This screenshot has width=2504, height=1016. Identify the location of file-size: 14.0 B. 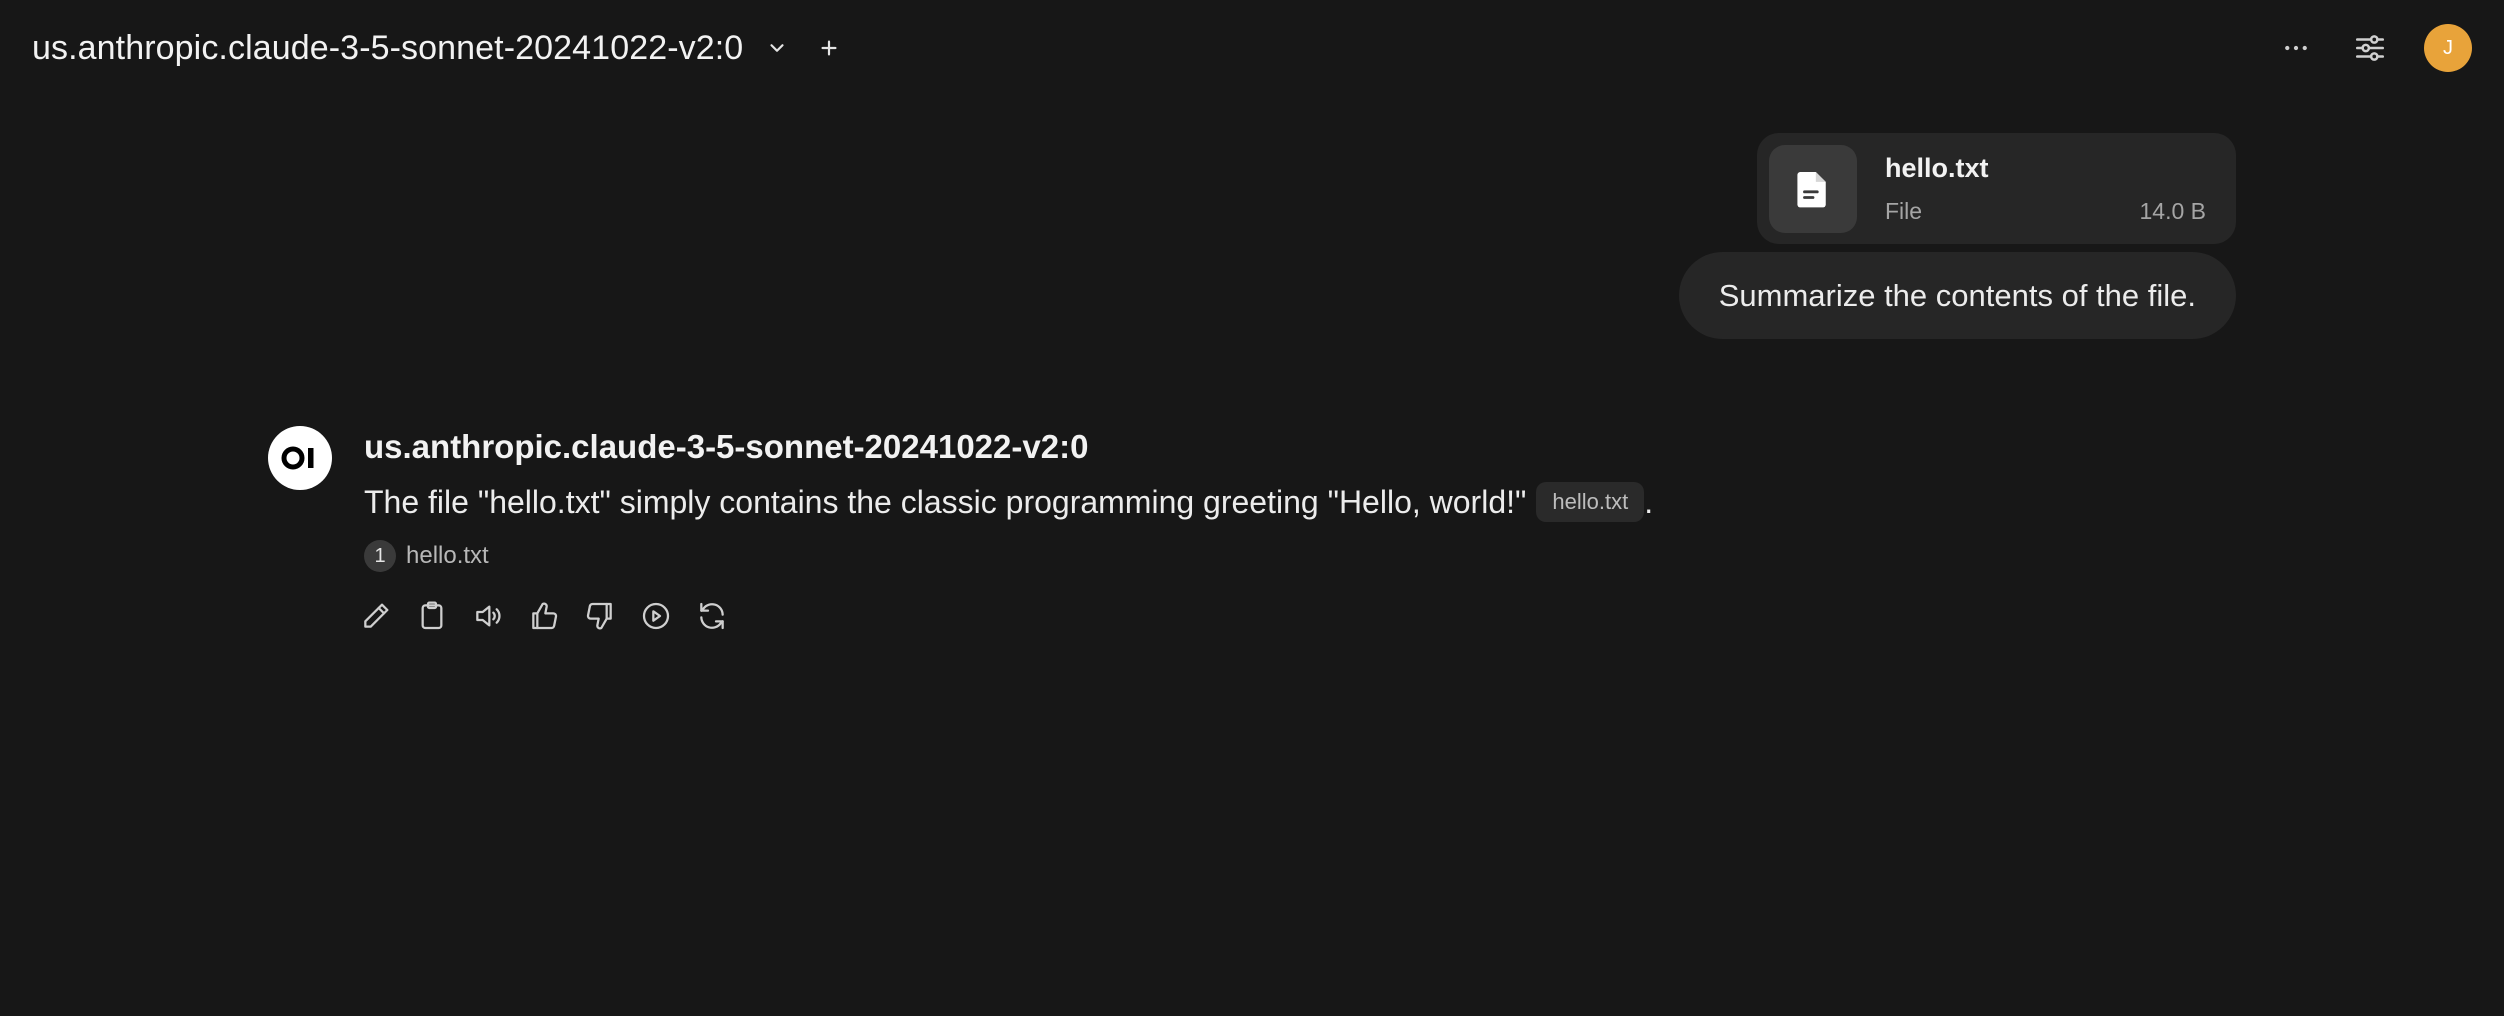
(2173, 210).